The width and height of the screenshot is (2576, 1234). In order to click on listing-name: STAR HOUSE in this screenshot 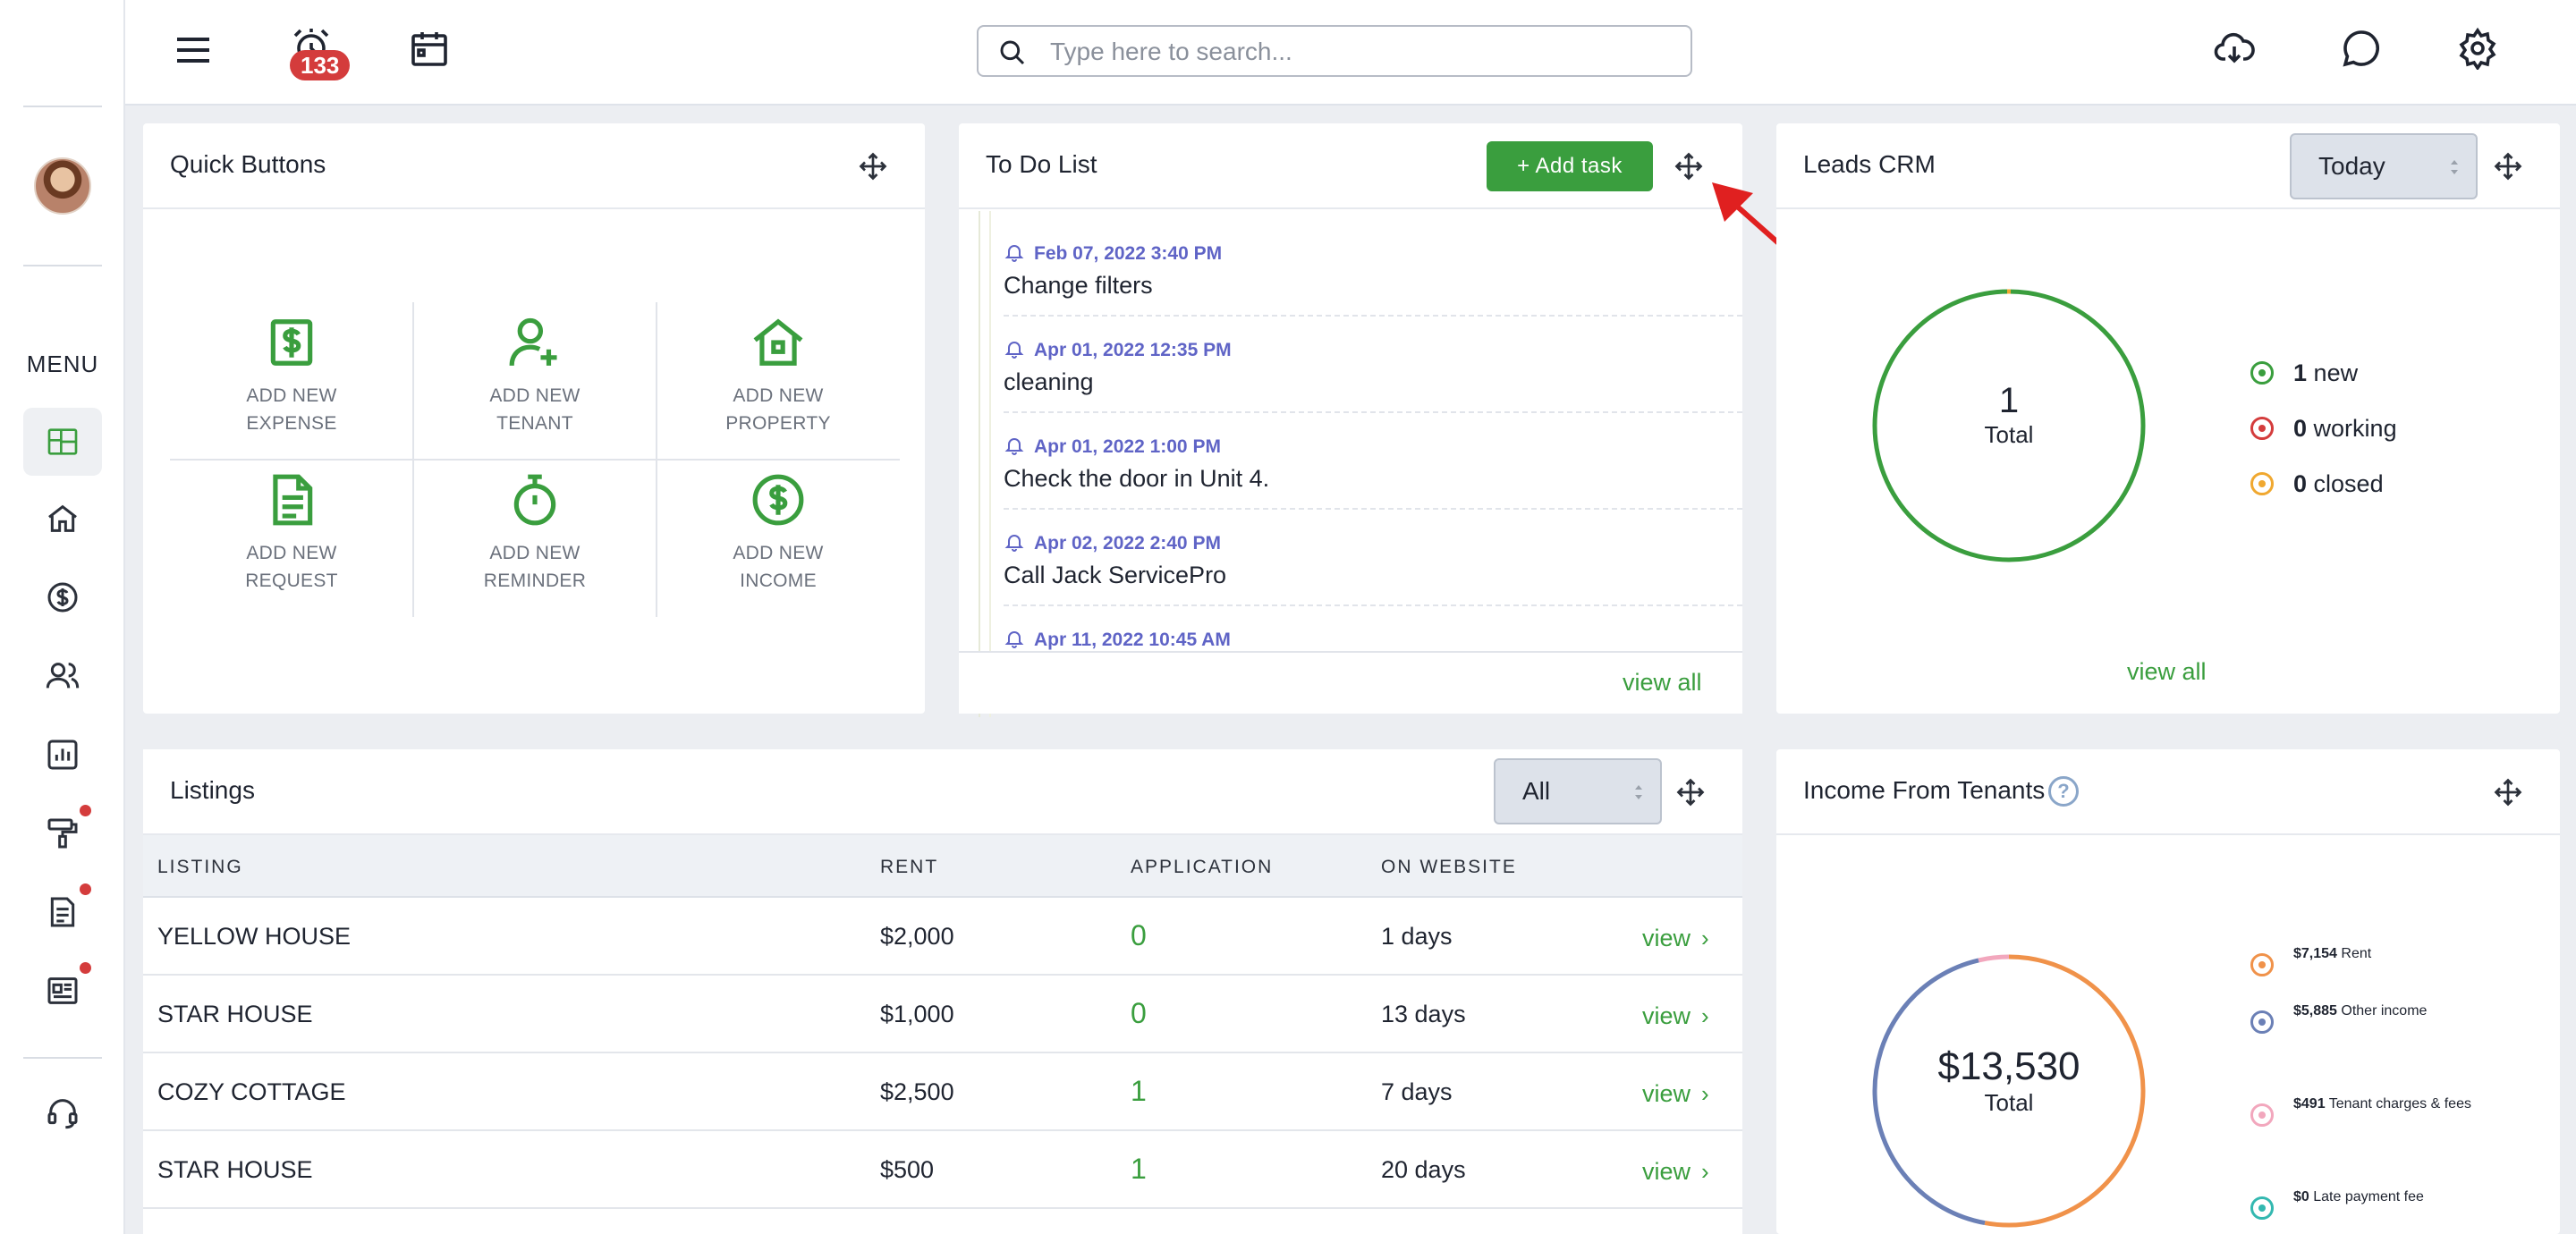, I will do `click(235, 1169)`.